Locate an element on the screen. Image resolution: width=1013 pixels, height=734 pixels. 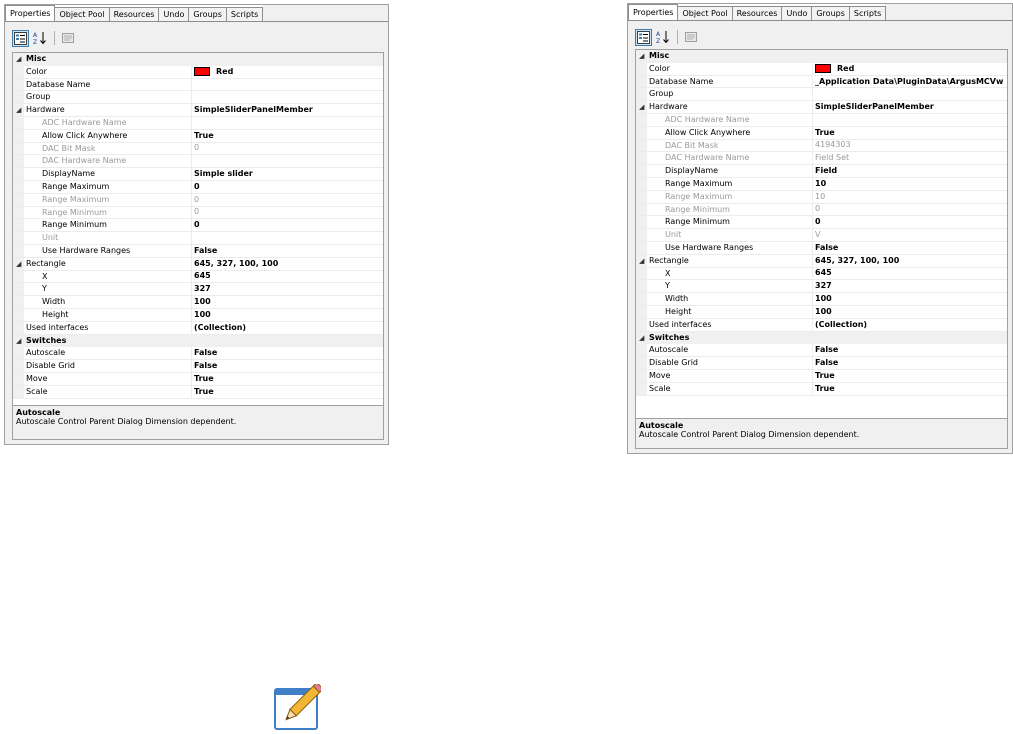
property-row-rectangle: ◢ Rectangle 645, 327, 100, 100 is located at coordinates (821, 261).